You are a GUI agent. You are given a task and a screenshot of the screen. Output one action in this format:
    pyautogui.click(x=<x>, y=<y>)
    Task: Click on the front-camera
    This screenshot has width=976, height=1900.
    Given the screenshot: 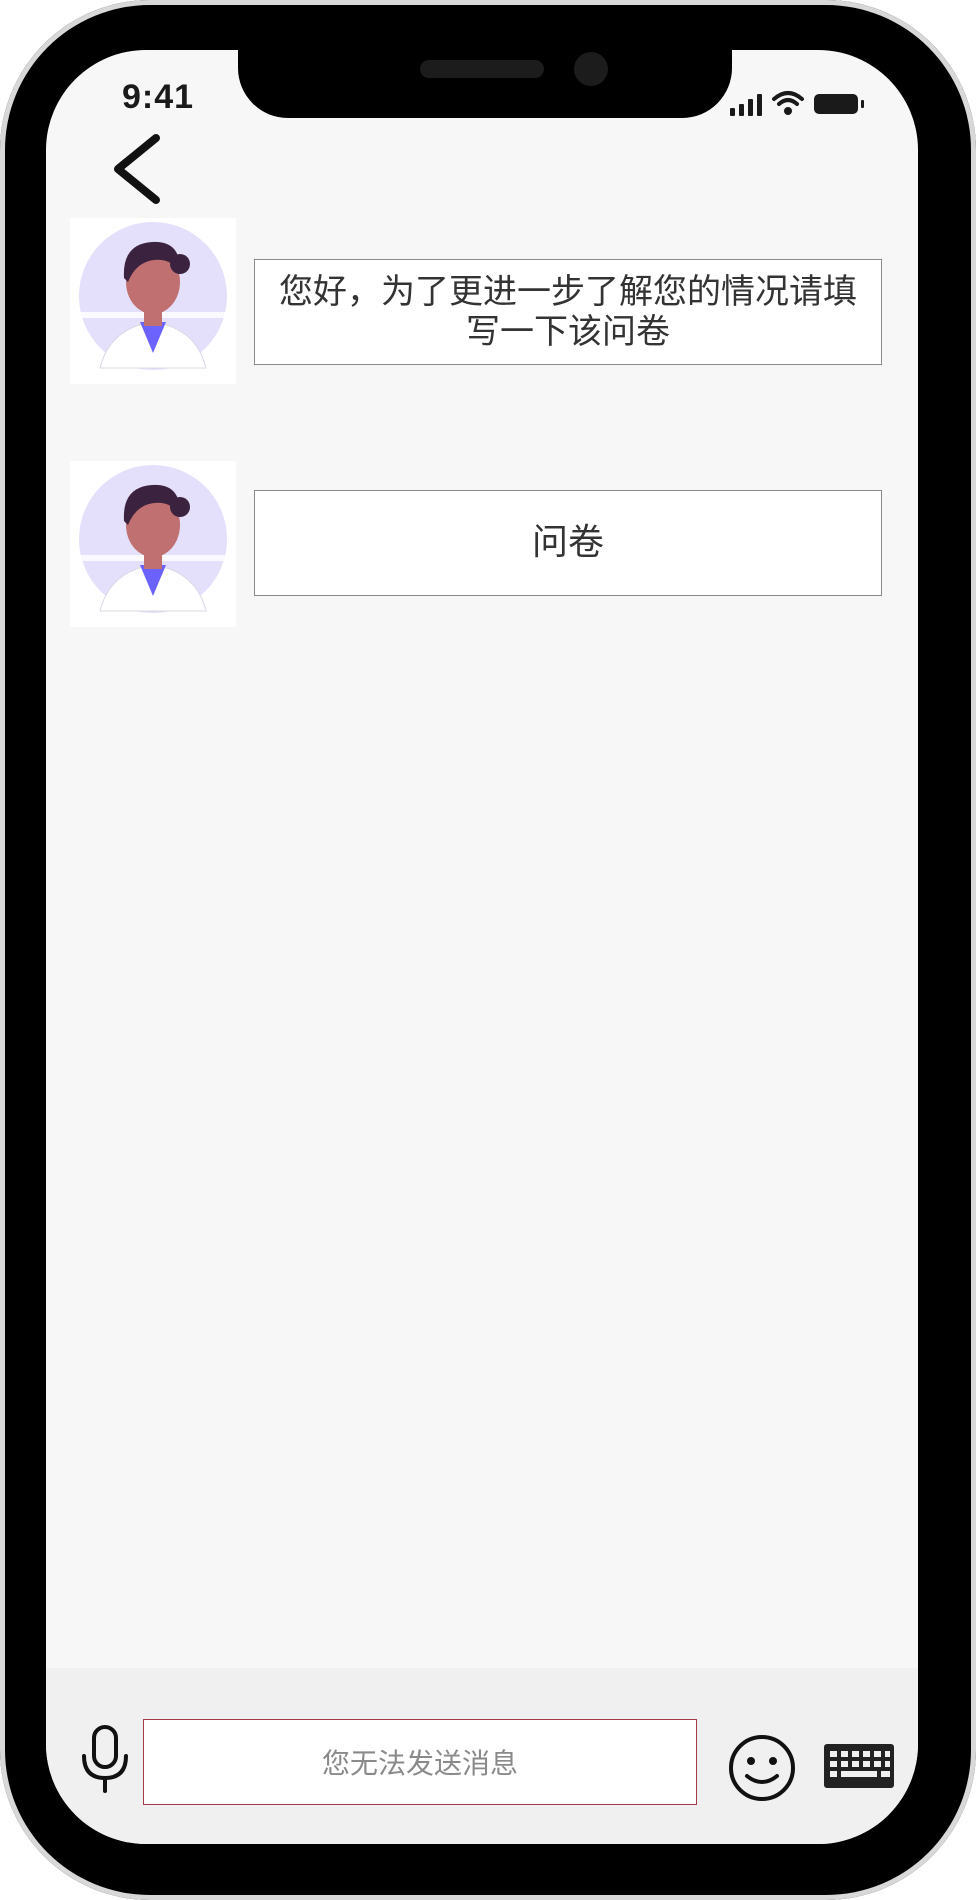 What is the action you would take?
    pyautogui.click(x=591, y=69)
    